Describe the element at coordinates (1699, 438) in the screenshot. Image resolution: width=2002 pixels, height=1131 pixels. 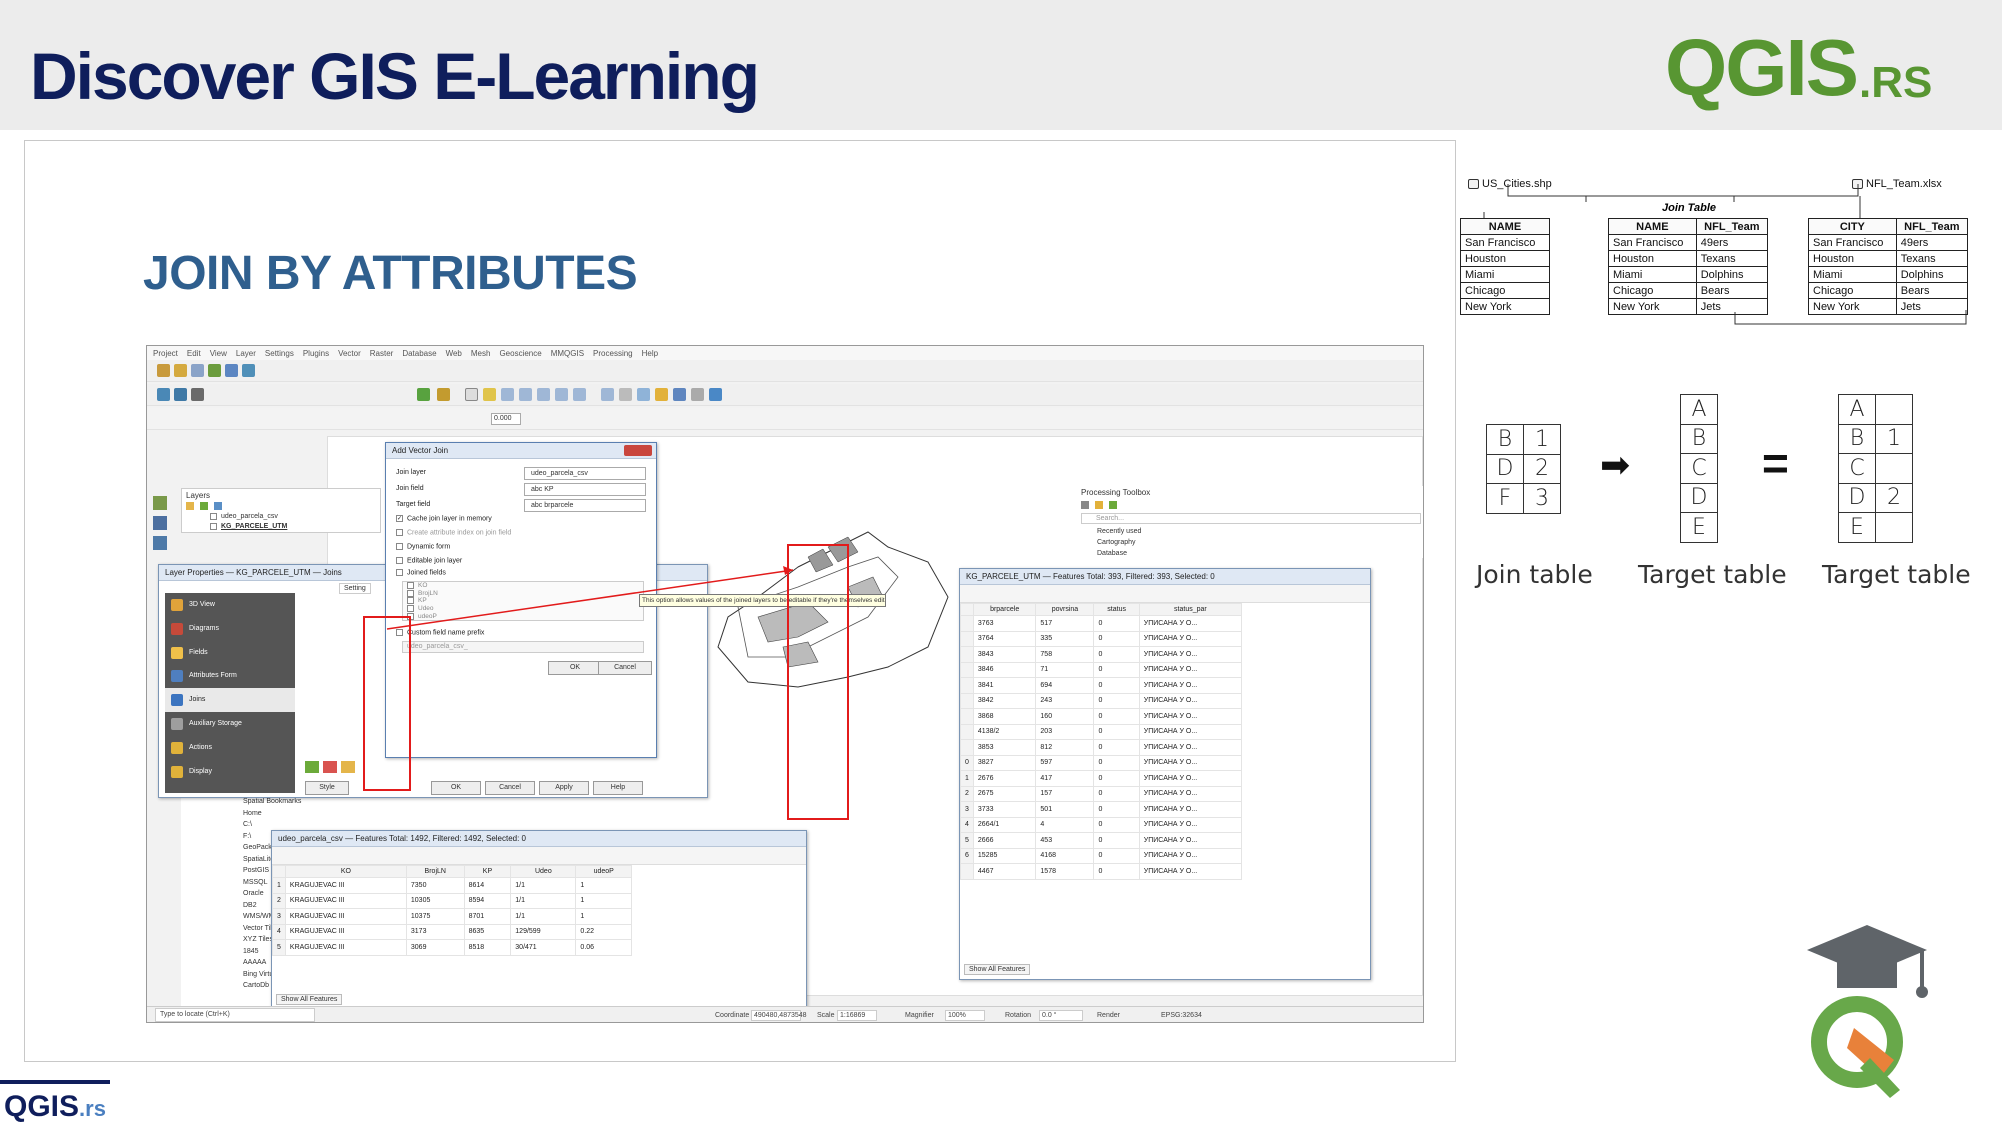
I see `grid-row: B` at that location.